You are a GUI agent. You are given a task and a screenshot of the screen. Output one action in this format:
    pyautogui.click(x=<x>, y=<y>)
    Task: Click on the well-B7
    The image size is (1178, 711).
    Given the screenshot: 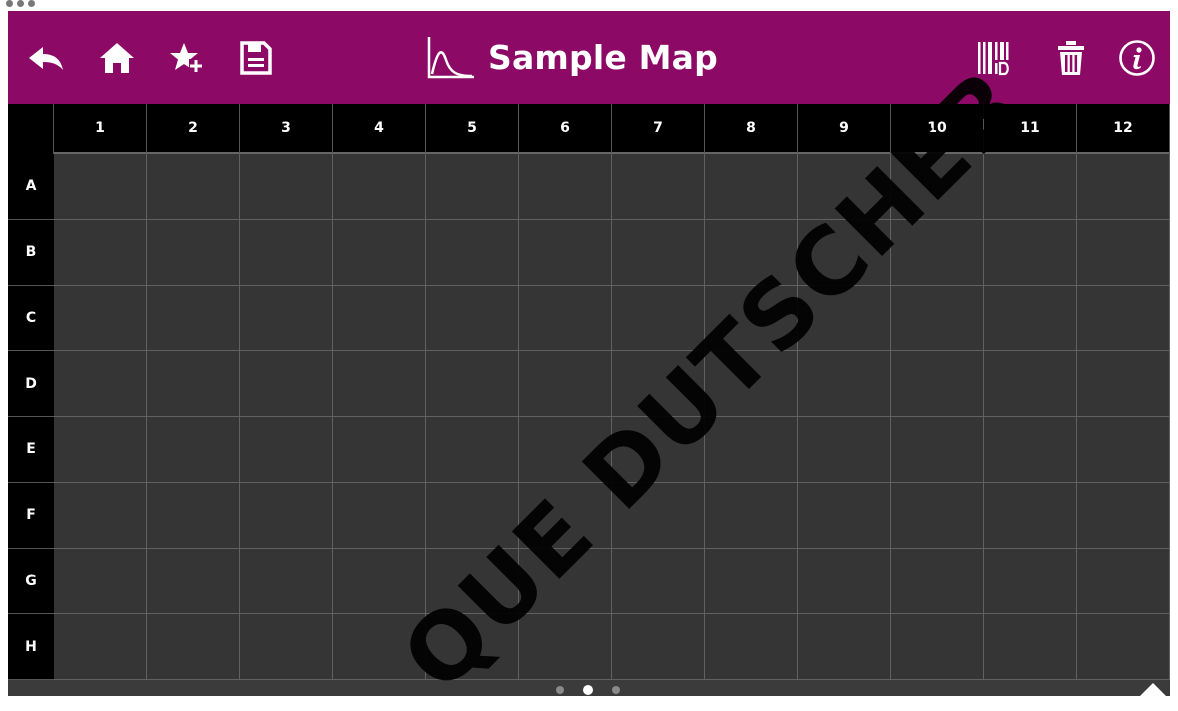 What is the action you would take?
    pyautogui.click(x=658, y=252)
    